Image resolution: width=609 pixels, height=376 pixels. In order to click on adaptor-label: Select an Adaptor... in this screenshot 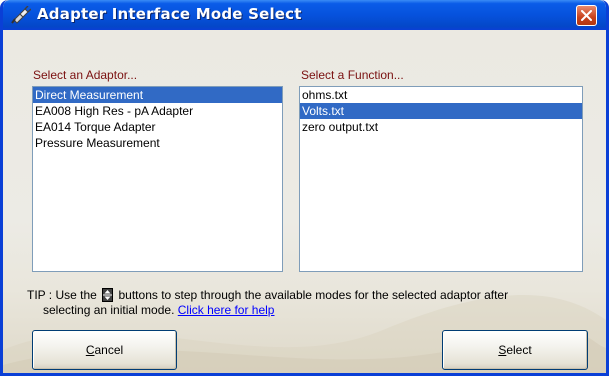, I will do `click(85, 75)`.